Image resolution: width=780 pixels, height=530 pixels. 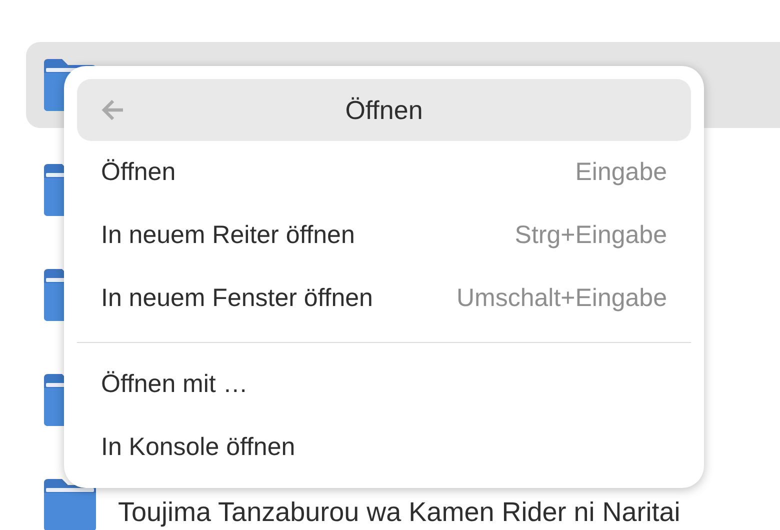 I want to click on file-name: Toujima Tanzaburou wa Kamen Rider ni Naritai, so click(x=399, y=512).